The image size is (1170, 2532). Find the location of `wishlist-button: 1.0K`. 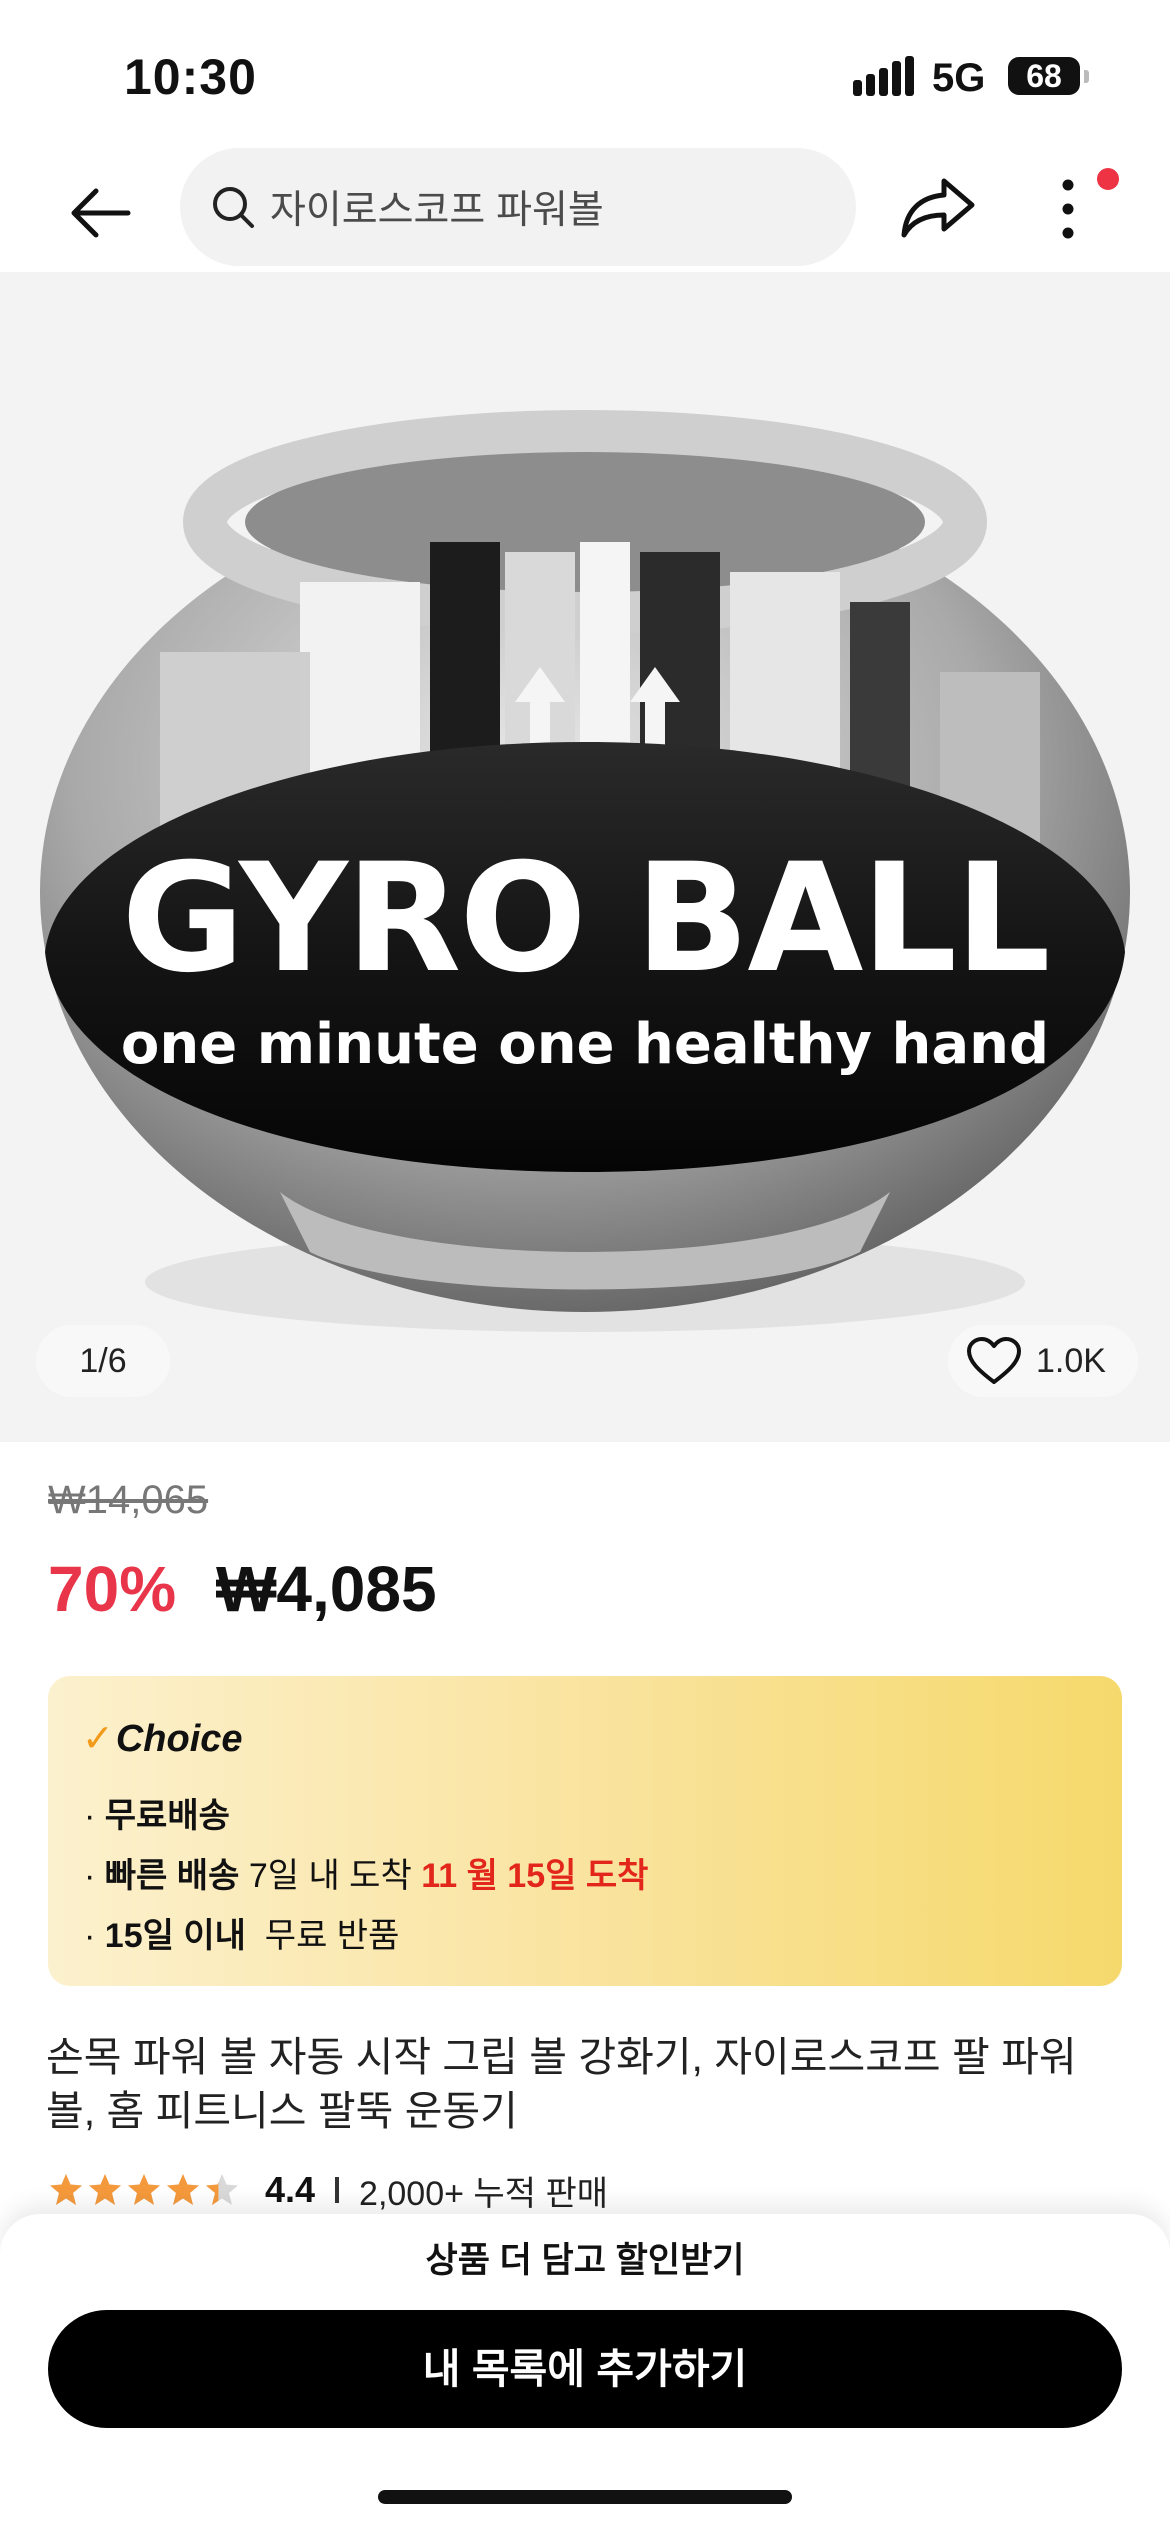

wishlist-button: 1.0K is located at coordinates (1043, 1361).